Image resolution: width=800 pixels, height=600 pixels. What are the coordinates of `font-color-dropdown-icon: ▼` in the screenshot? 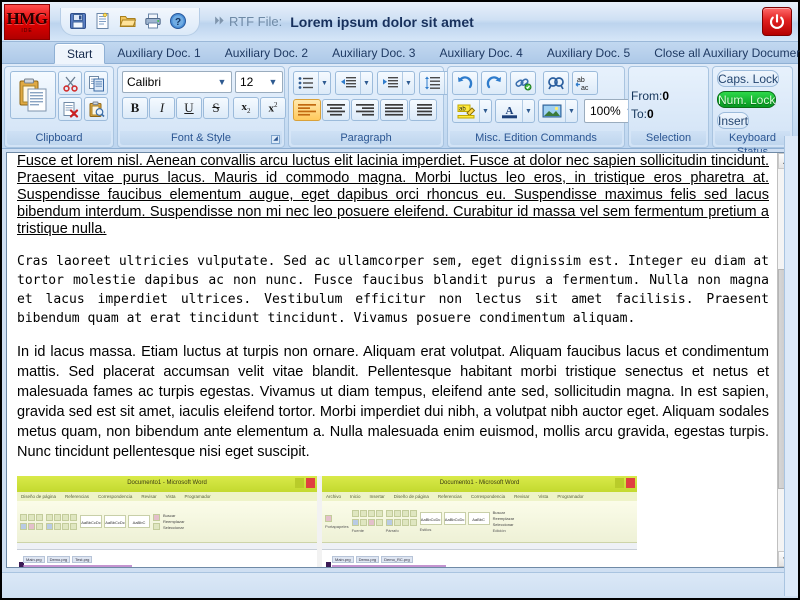 It's located at (528, 111).